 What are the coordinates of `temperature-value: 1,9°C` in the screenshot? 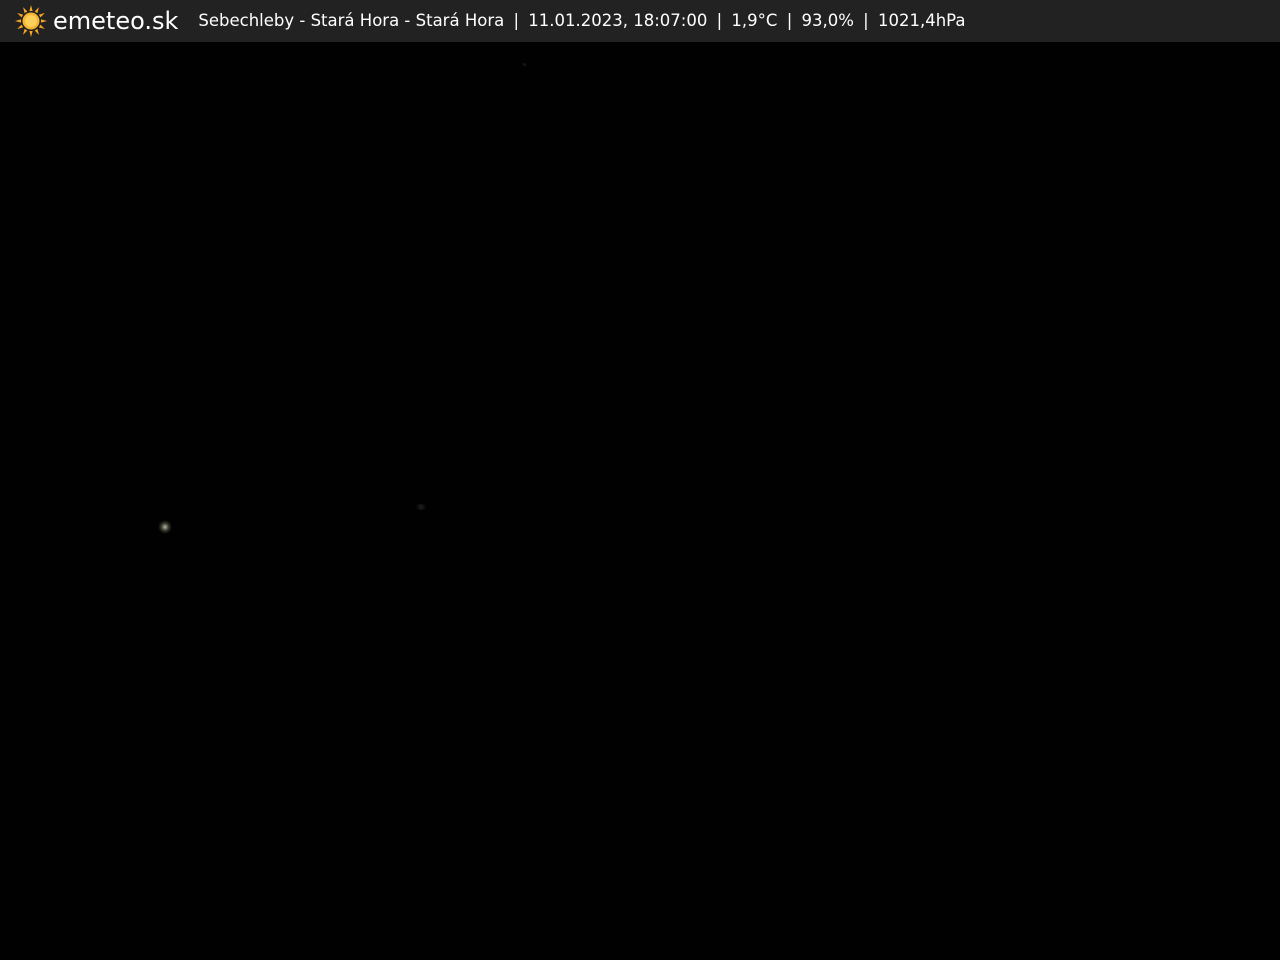 It's located at (754, 20).